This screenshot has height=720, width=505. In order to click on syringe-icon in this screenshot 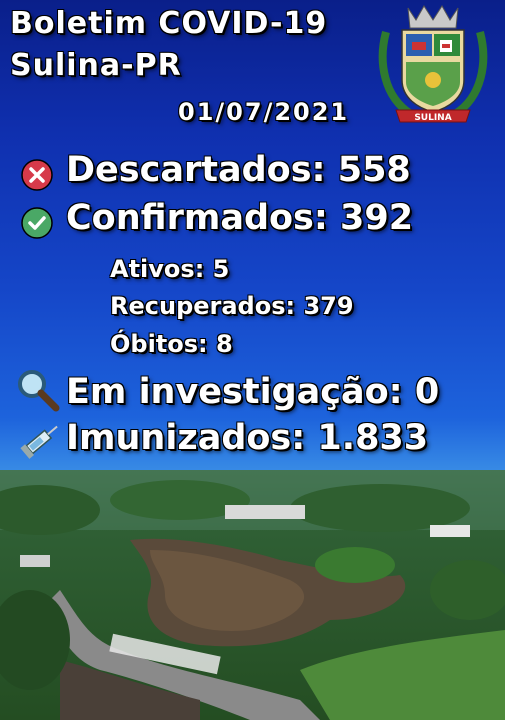, I will do `click(41, 442)`.